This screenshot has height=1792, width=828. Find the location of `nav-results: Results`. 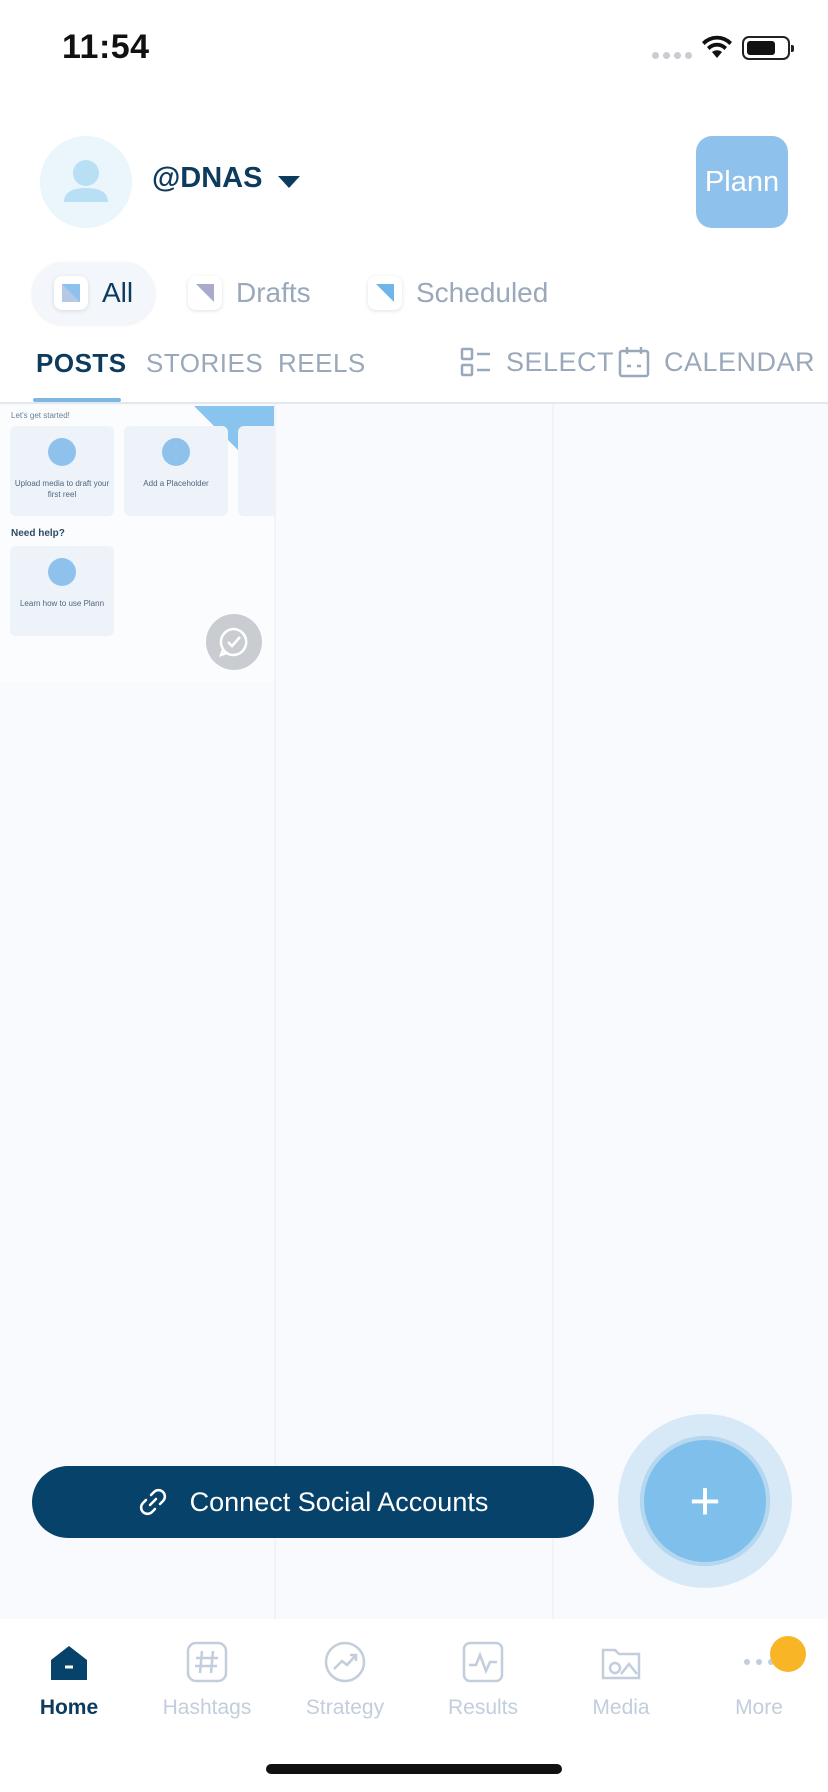

nav-results: Results is located at coordinates (483, 1680).